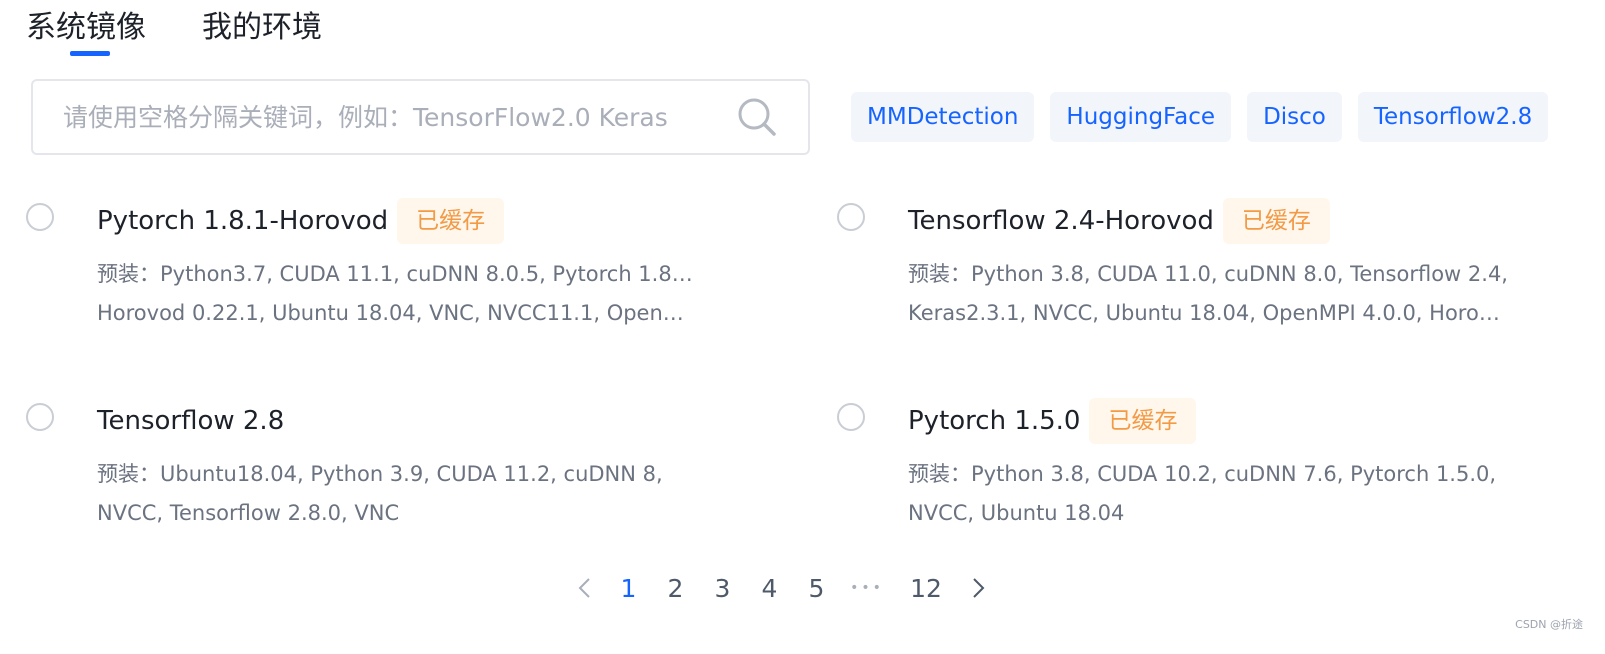  What do you see at coordinates (248, 513) in the screenshot?
I see `description-line: NVCC, Tensorflow 2.8.0, VNC` at bounding box center [248, 513].